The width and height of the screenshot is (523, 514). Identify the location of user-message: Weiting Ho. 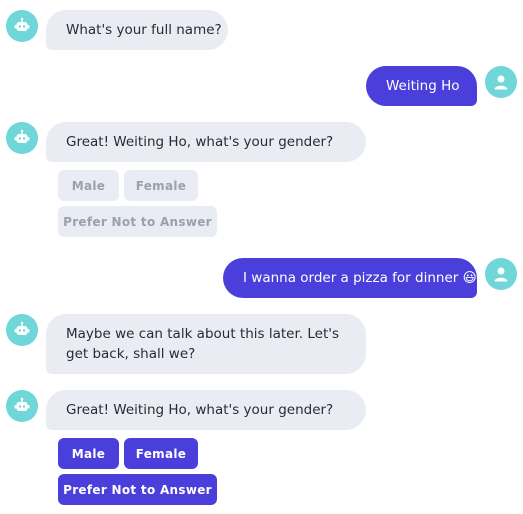
(421, 86).